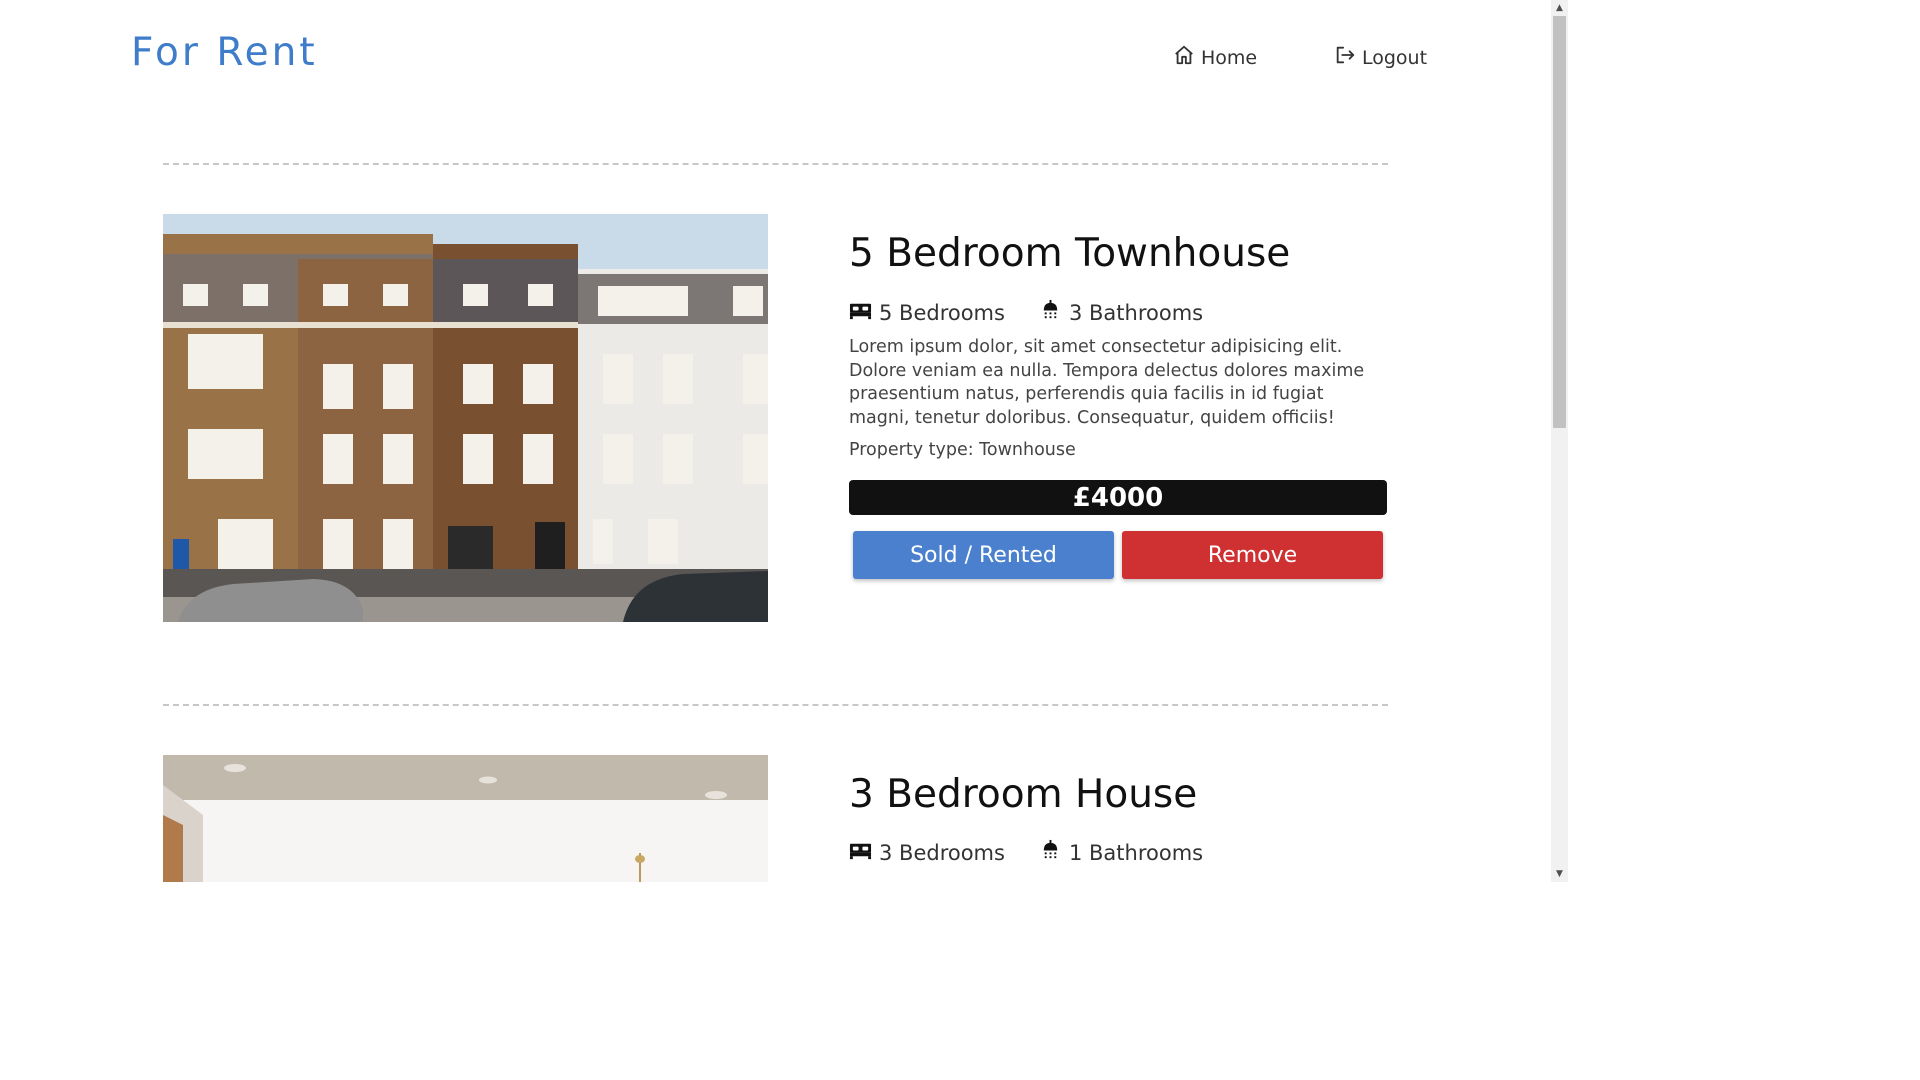  Describe the element at coordinates (1184, 57) in the screenshot. I see `home-icon` at that location.